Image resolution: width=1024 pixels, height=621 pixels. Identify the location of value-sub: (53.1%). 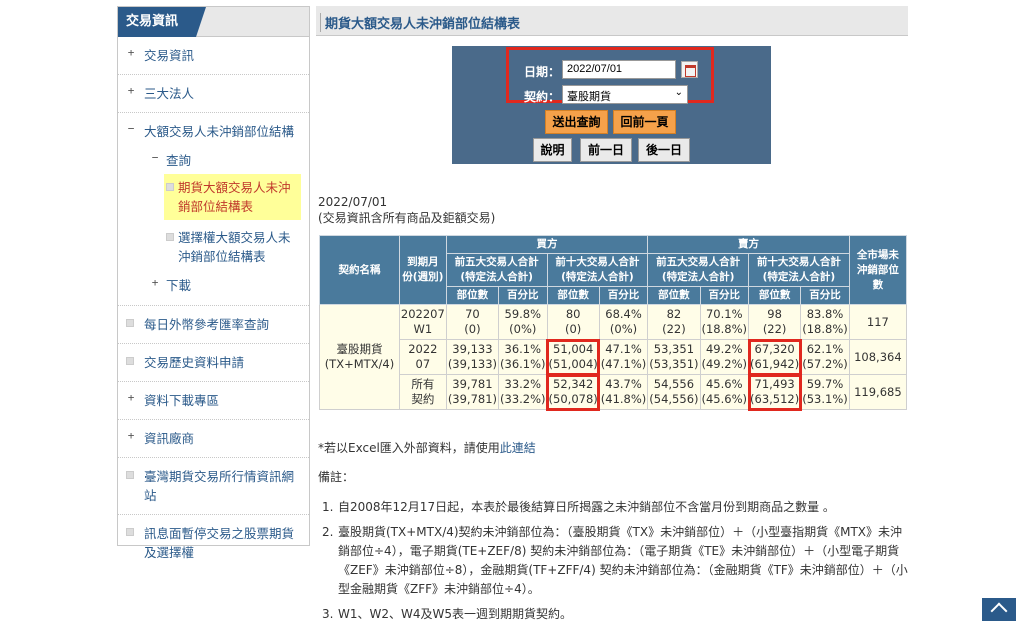
(825, 399).